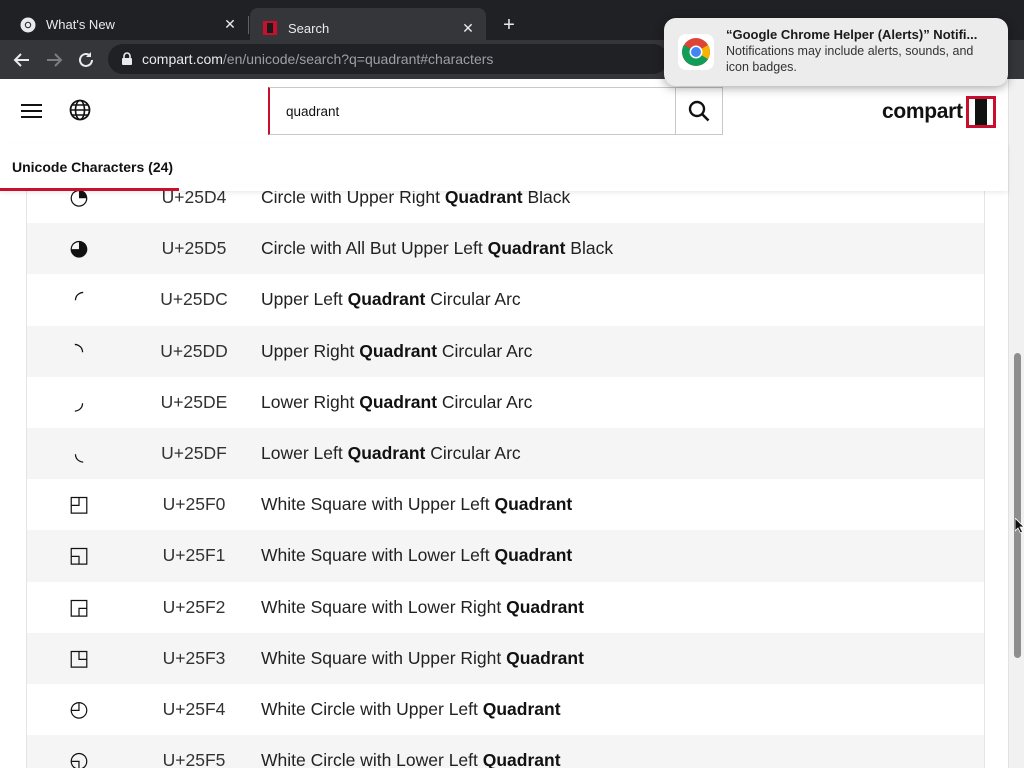  What do you see at coordinates (79, 758) in the screenshot?
I see `character-glyph: ◵` at bounding box center [79, 758].